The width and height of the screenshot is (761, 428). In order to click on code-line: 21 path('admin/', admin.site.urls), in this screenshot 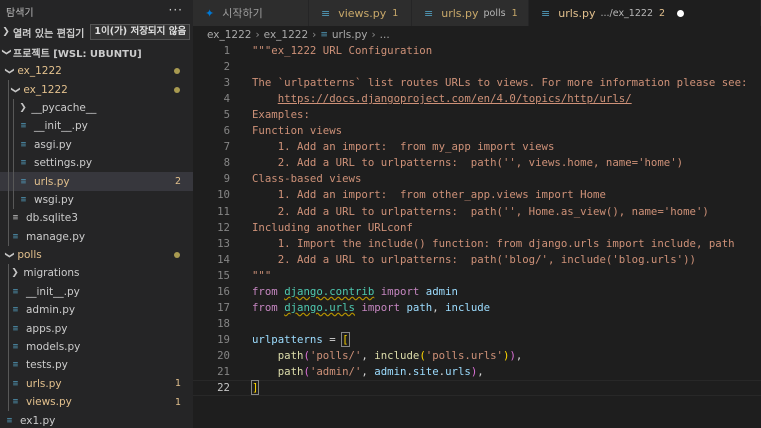, I will do `click(477, 372)`.